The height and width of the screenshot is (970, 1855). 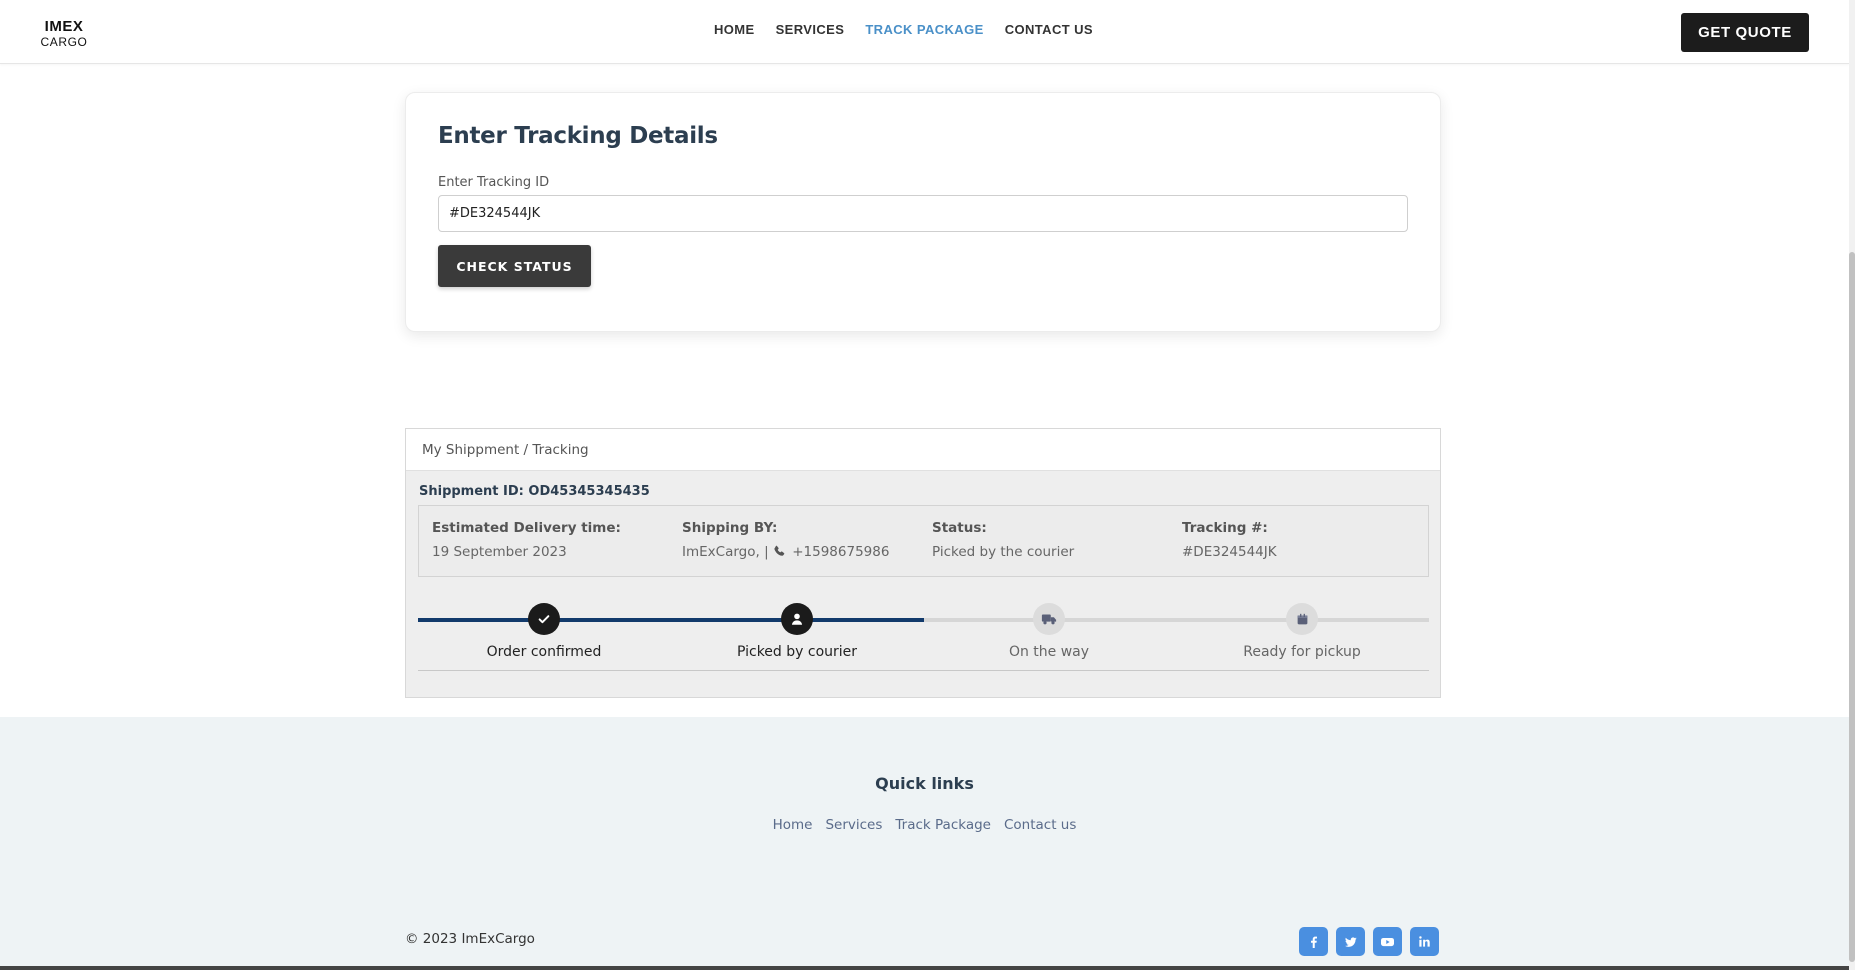 I want to click on youtube-icon, so click(x=1387, y=941).